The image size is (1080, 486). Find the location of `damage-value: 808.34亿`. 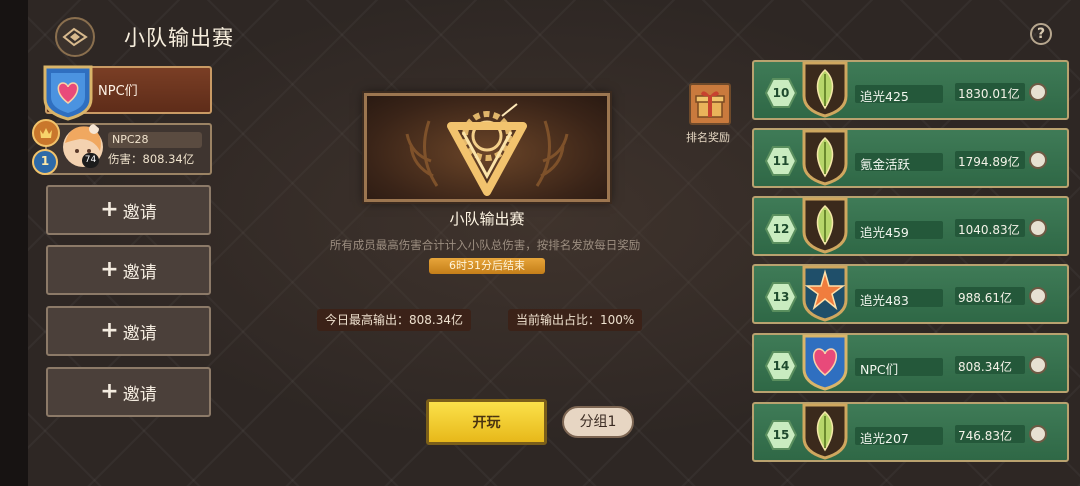

damage-value: 808.34亿 is located at coordinates (985, 367).